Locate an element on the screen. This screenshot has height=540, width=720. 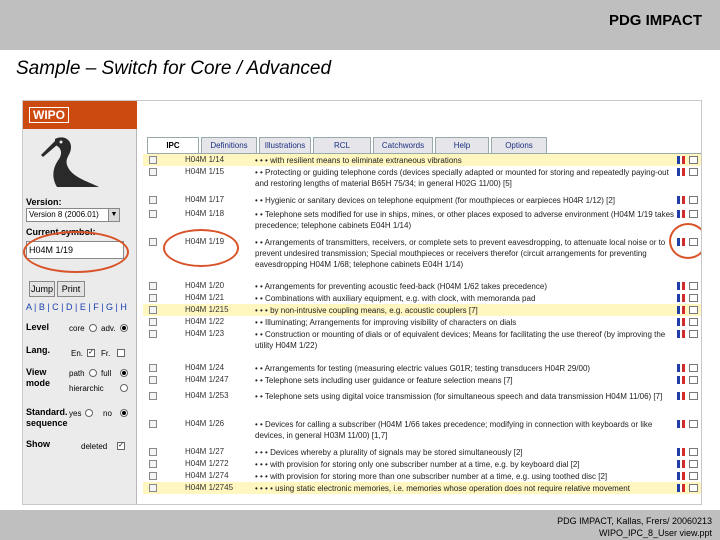
lang-en-checkbox: ✓ is located at coordinates (91, 353).